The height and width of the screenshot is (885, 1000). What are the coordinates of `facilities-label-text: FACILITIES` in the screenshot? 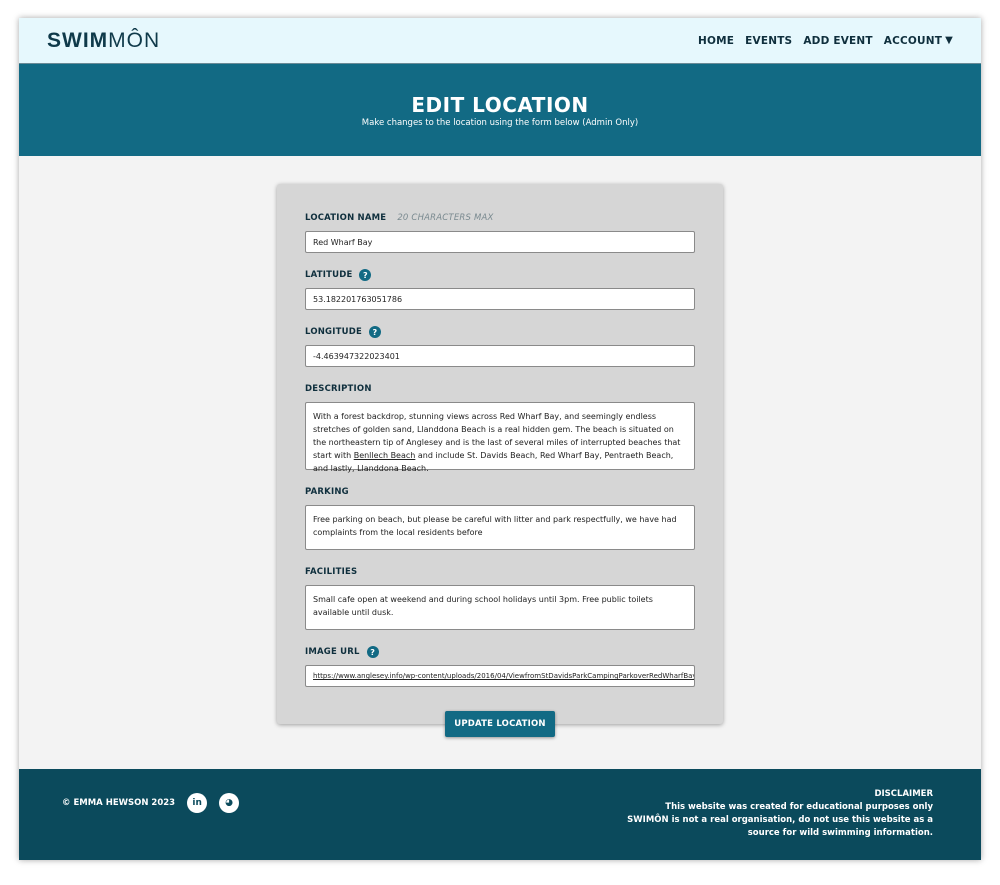 It's located at (331, 572).